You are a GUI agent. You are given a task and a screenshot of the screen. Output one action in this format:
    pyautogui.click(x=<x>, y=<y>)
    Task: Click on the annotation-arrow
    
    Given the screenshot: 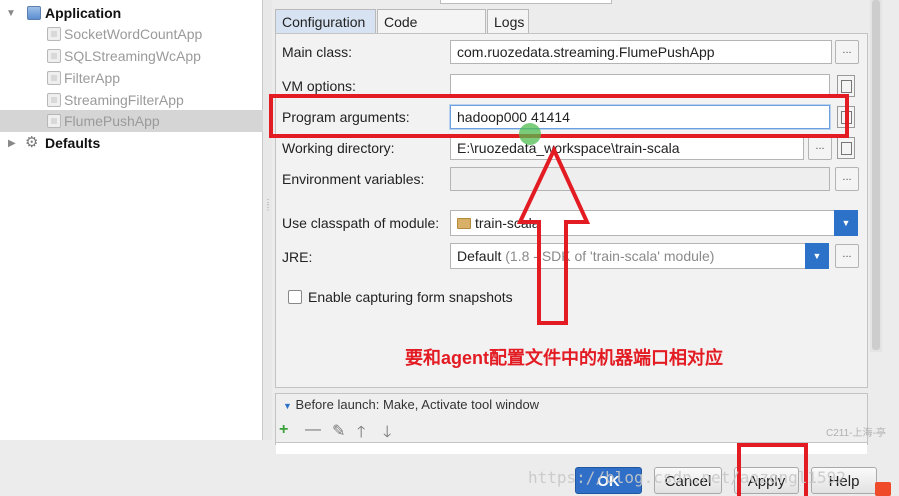 What is the action you would take?
    pyautogui.click(x=553, y=235)
    